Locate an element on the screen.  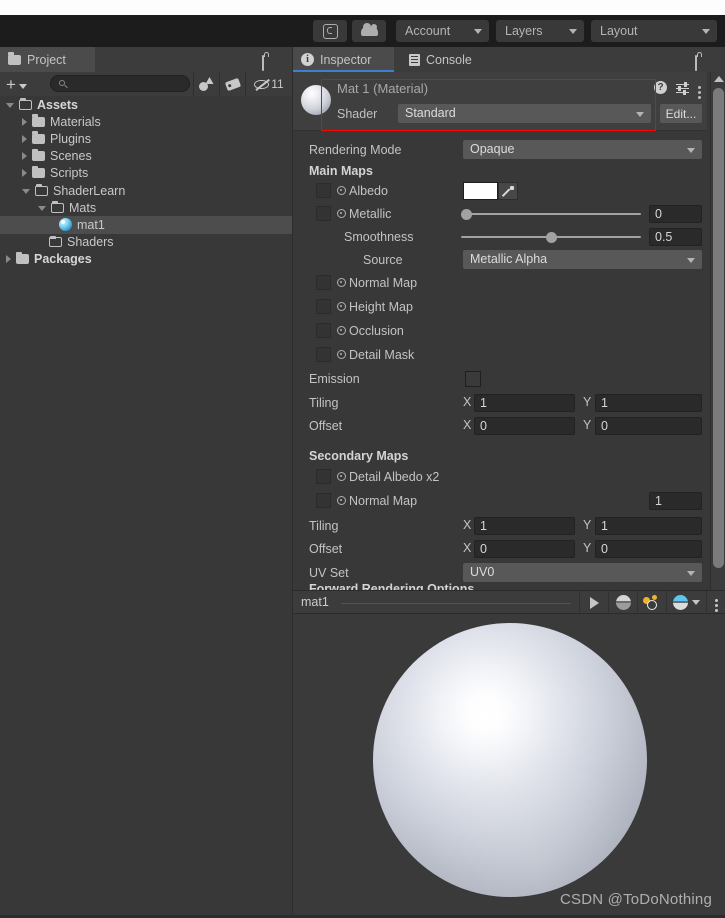
scroll-up-arrow-icon is located at coordinates (719, 79).